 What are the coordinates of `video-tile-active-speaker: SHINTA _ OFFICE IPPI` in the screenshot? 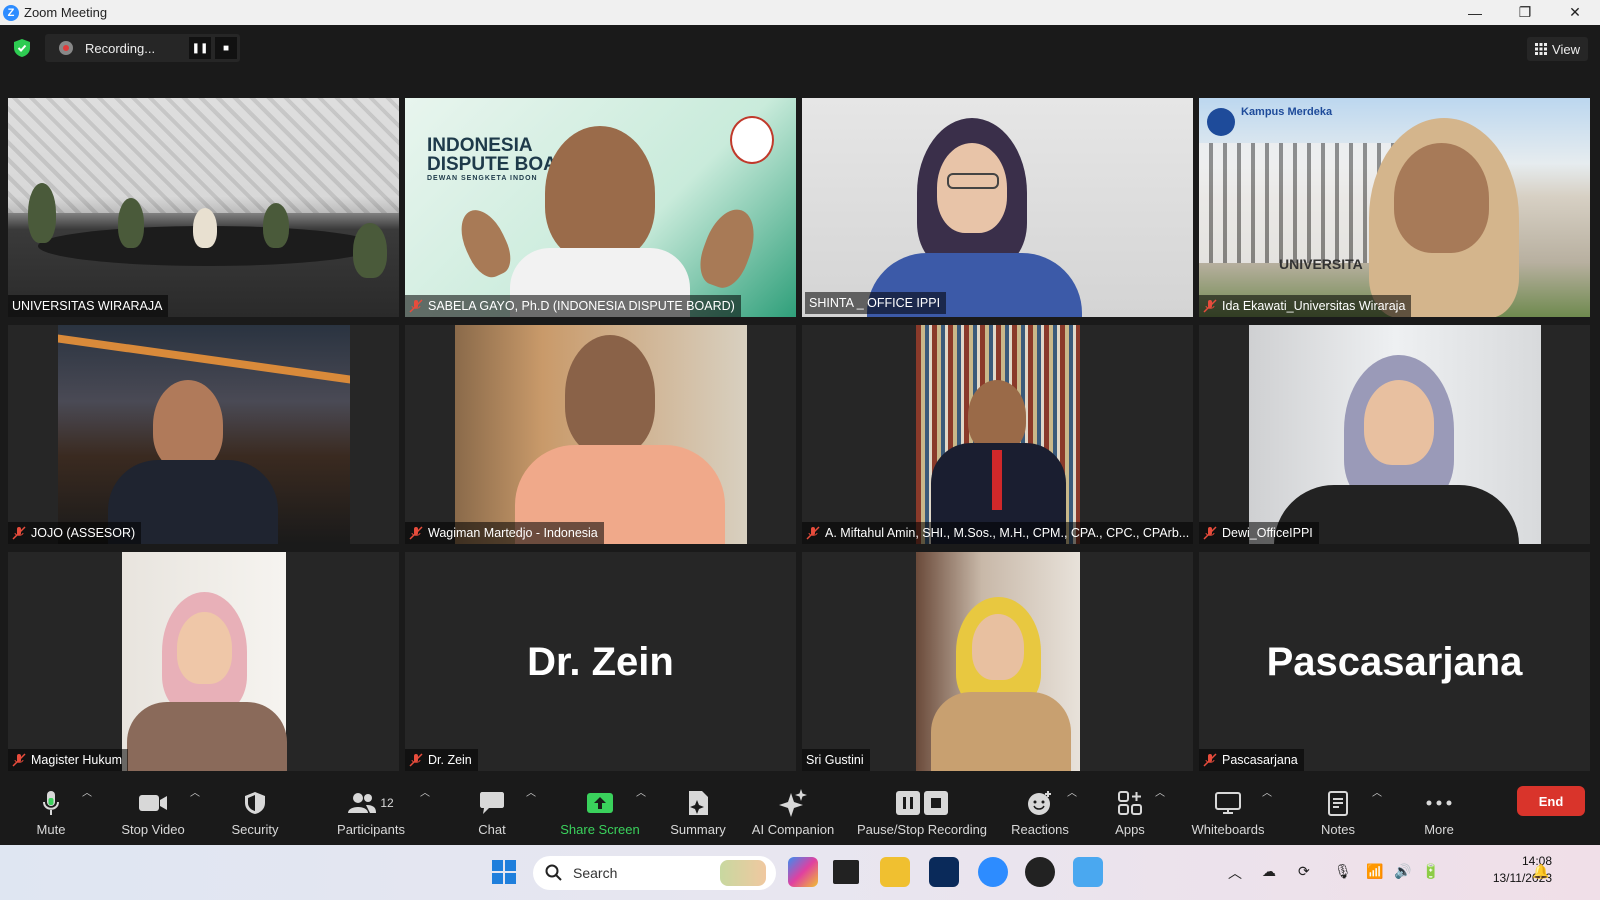 It's located at (997, 207).